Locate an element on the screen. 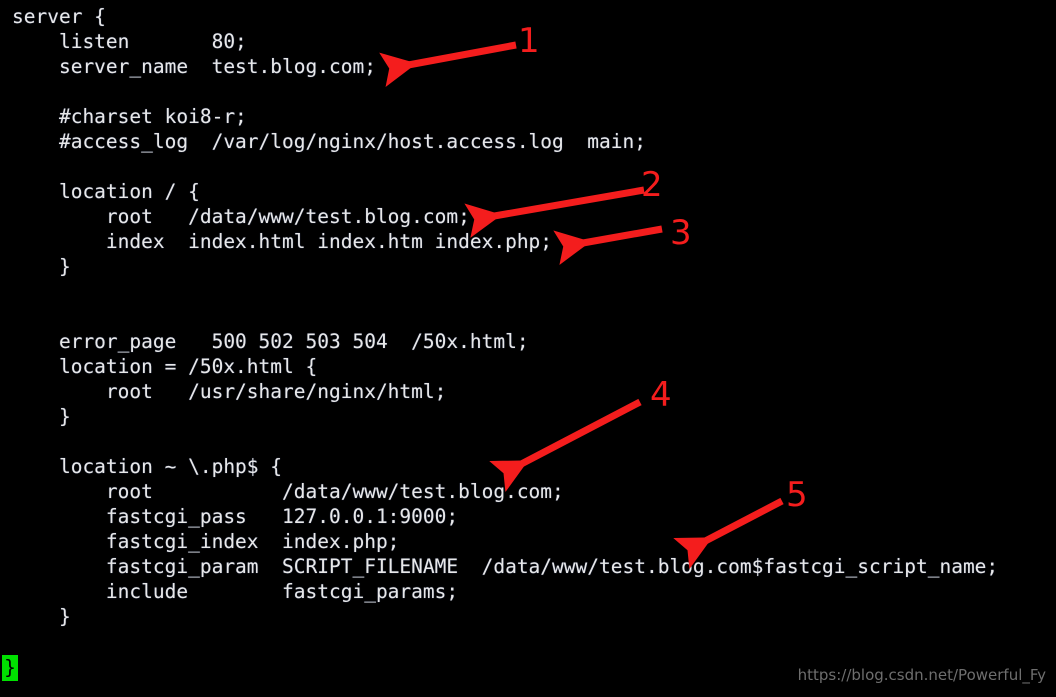  code-line: #charset koi8-r; is located at coordinates (129, 116).